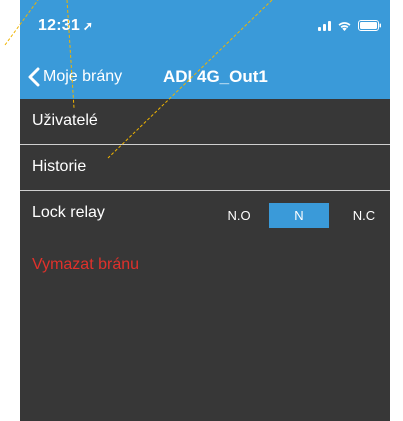  What do you see at coordinates (88, 26) in the screenshot?
I see `location-arrow-icon: ➚` at bounding box center [88, 26].